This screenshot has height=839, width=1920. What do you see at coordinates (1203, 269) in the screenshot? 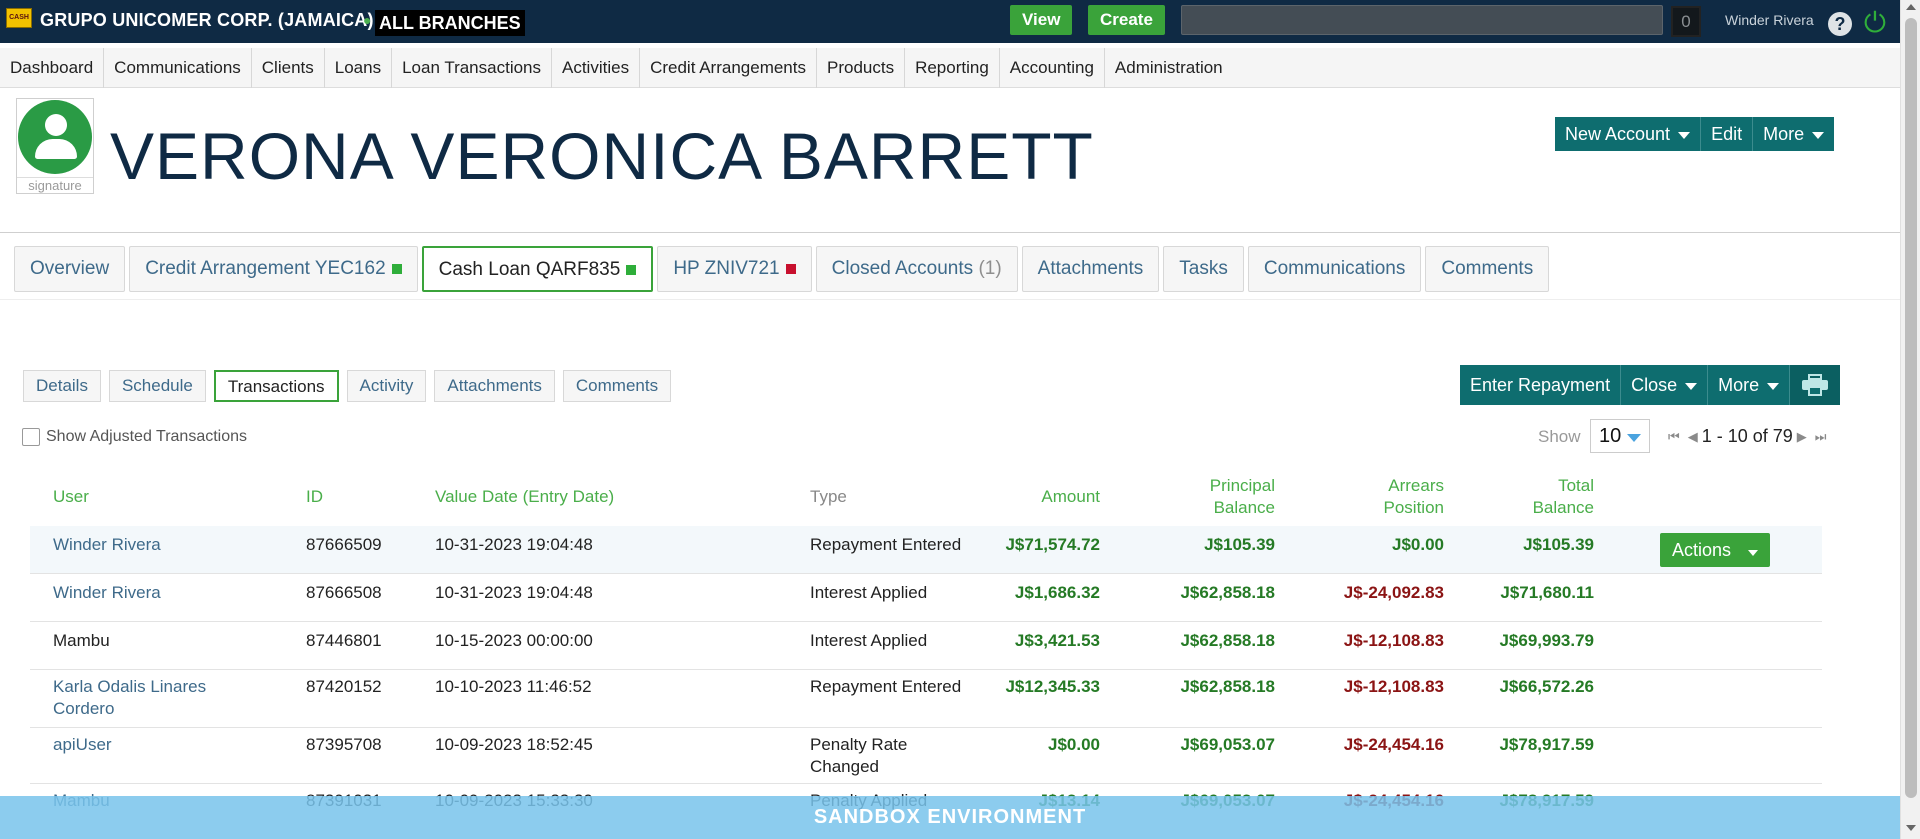
I see `tab-tasks: Tasks` at bounding box center [1203, 269].